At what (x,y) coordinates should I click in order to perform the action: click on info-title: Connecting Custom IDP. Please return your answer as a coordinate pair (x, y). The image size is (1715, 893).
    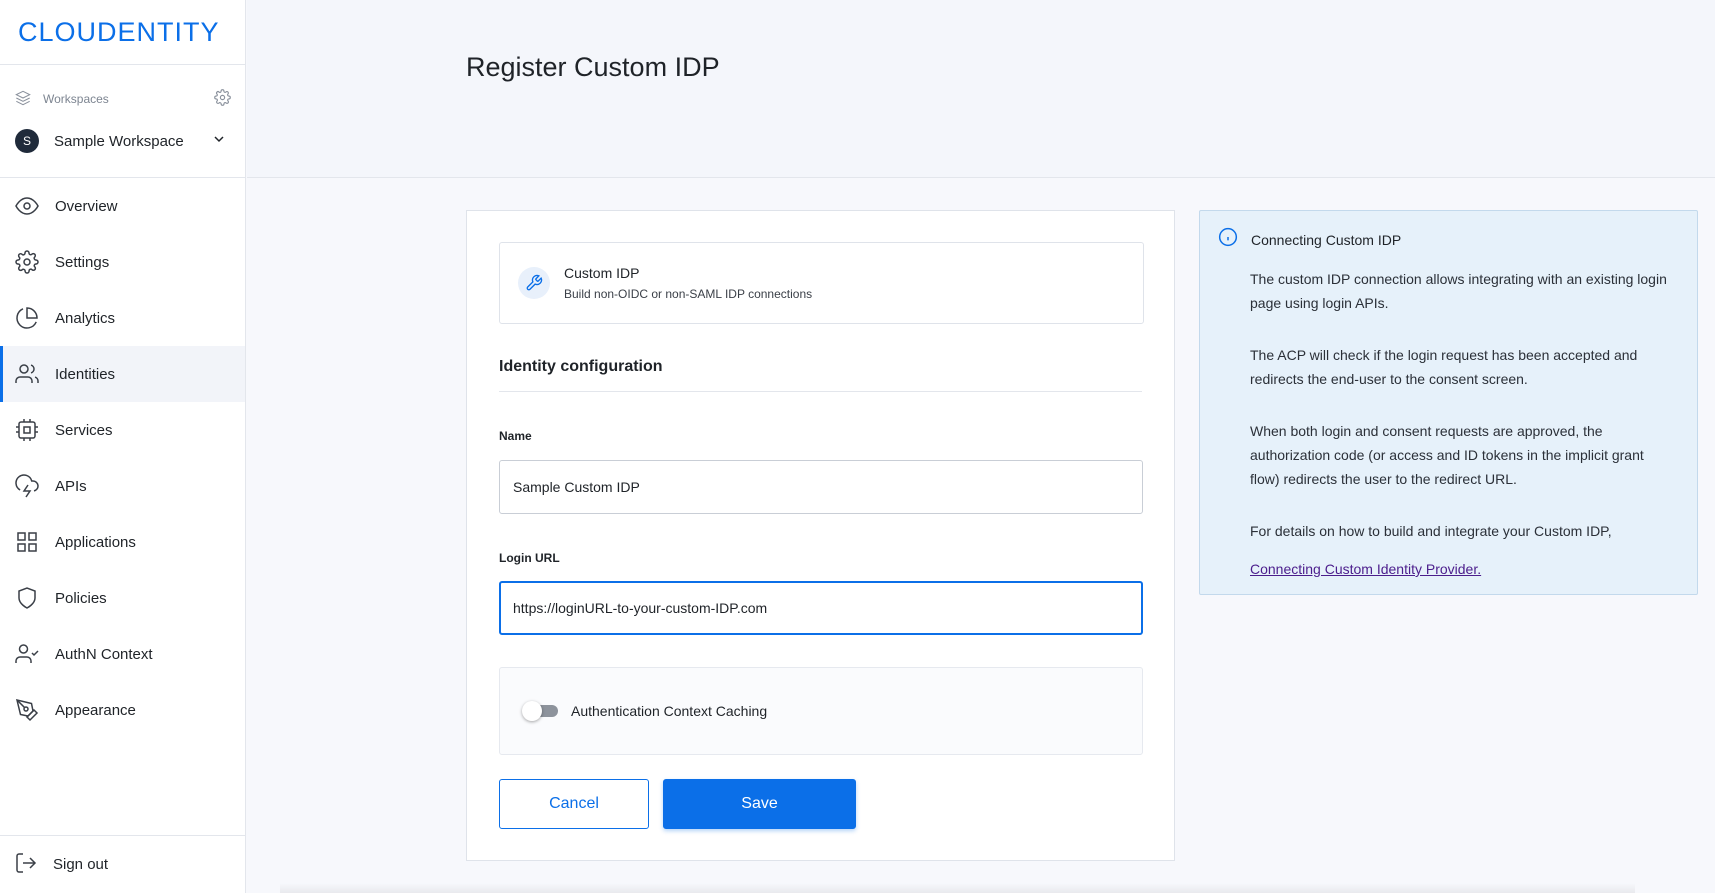
    Looking at the image, I should click on (1326, 239).